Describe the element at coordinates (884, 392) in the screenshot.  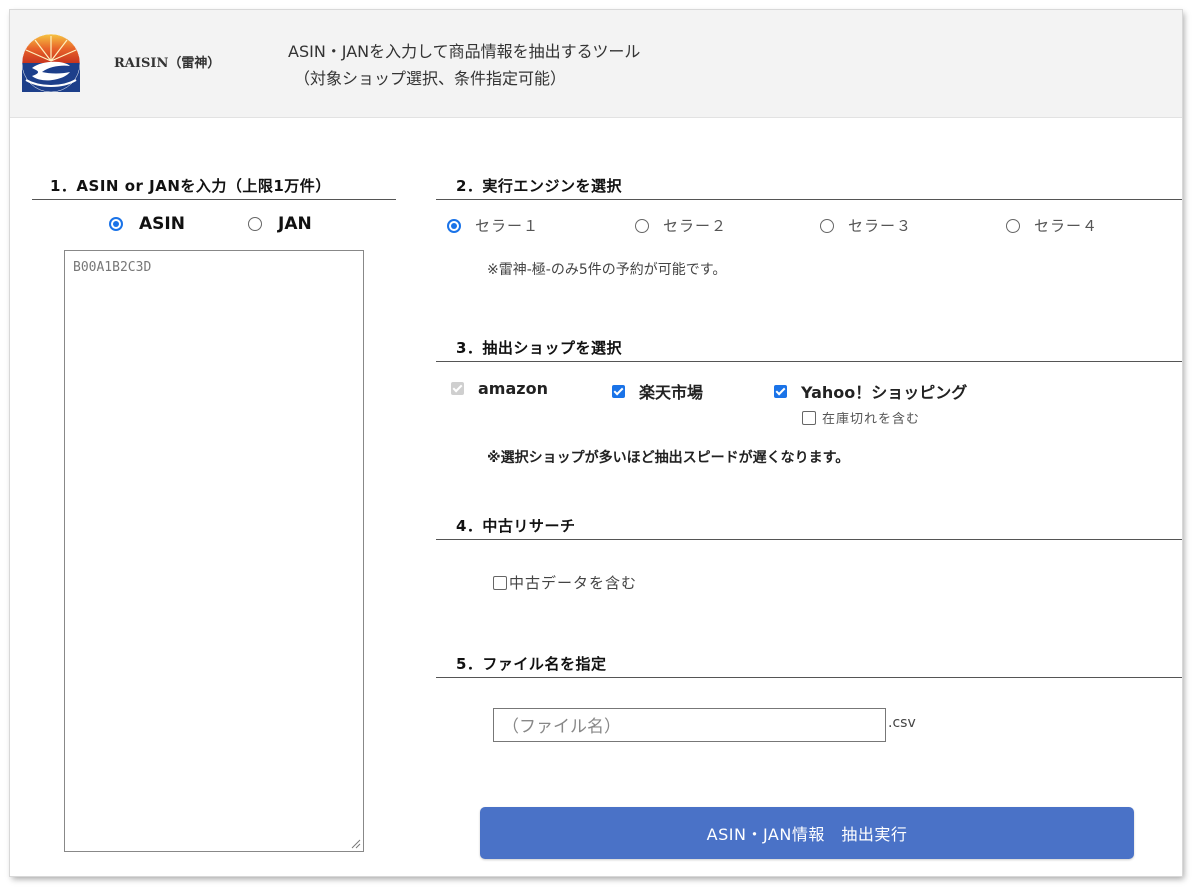
I see `shop-yahoo-label: Yahoo！ショッピング` at that location.